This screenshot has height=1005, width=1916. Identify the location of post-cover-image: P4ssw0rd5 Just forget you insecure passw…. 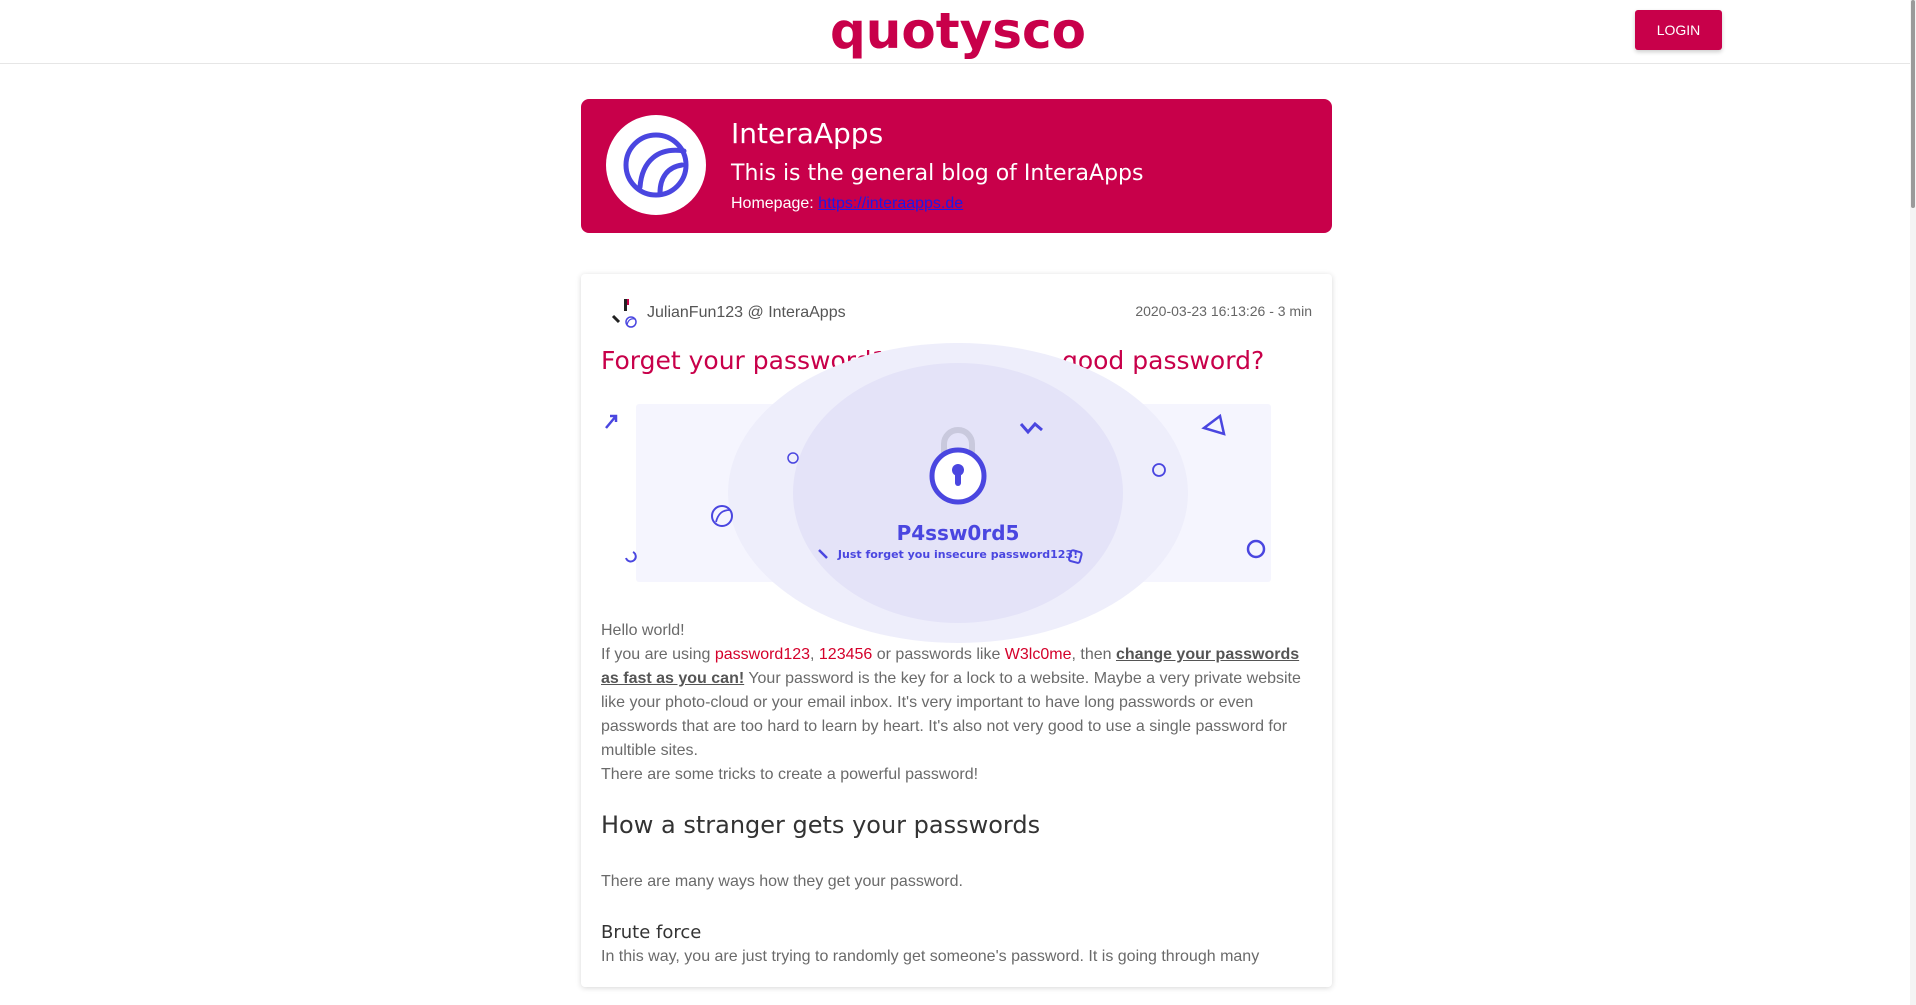
(938, 493).